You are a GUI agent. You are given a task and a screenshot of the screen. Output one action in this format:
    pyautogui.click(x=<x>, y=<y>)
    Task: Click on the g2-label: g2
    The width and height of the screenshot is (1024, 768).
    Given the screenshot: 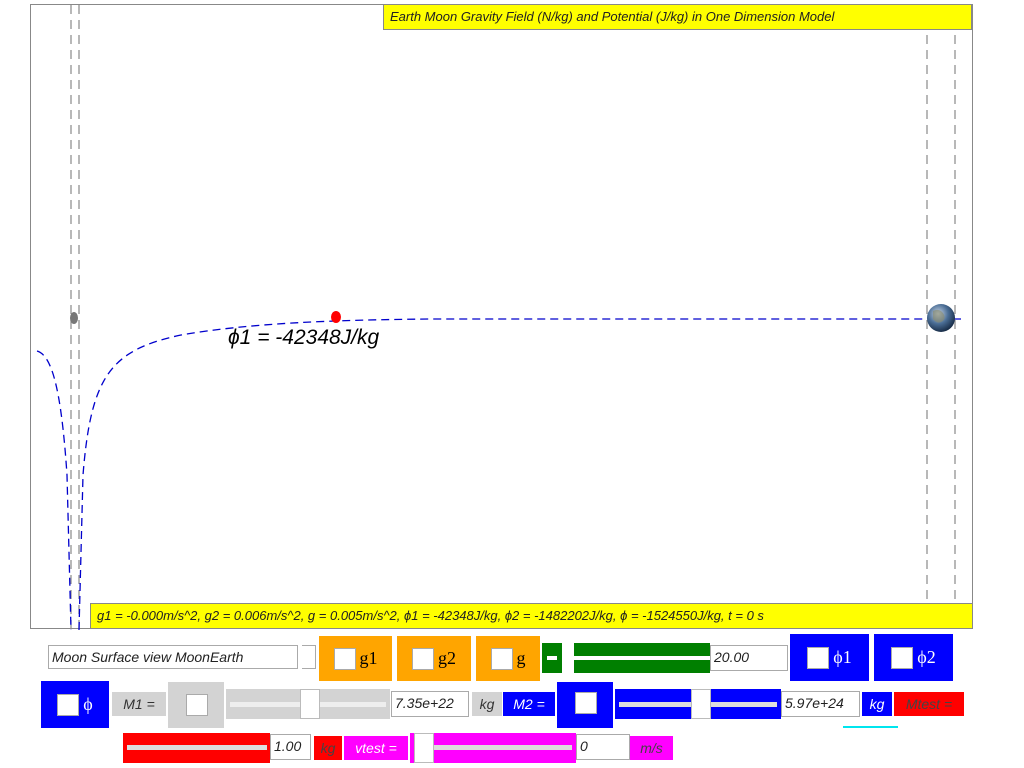 What is the action you would take?
    pyautogui.click(x=447, y=658)
    